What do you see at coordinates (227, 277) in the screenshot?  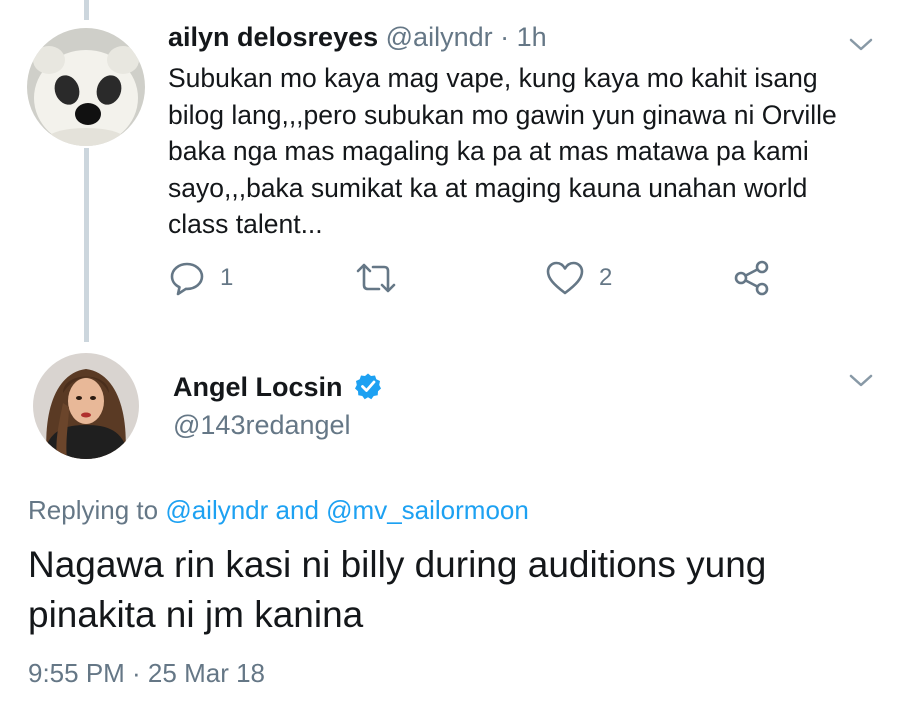 I see `reply-count: 1` at bounding box center [227, 277].